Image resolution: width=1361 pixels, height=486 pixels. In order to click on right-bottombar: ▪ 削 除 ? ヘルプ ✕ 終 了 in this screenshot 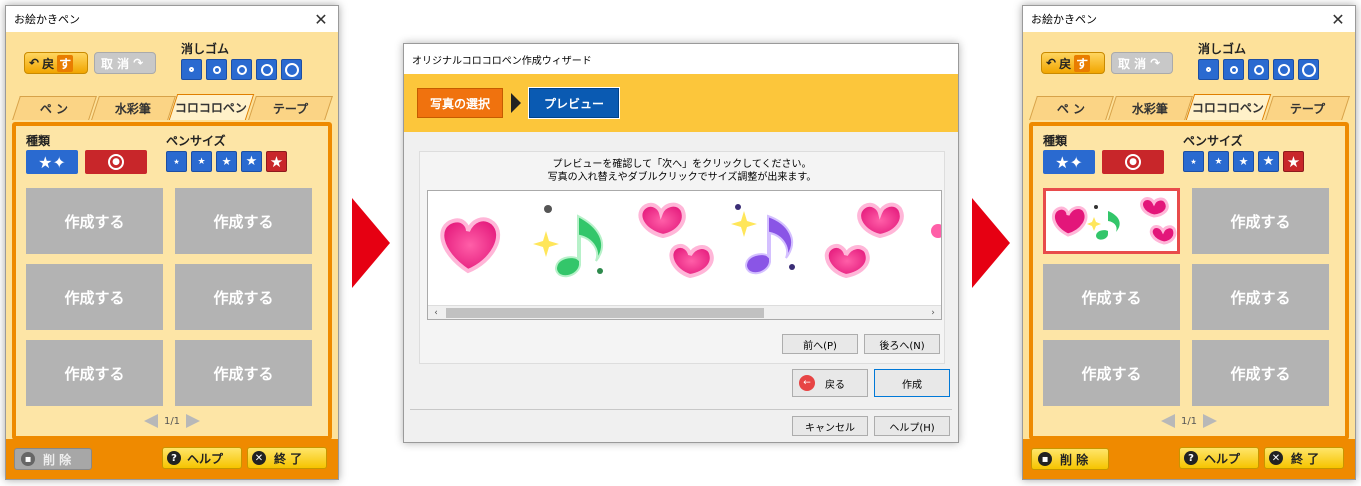, I will do `click(1189, 459)`.